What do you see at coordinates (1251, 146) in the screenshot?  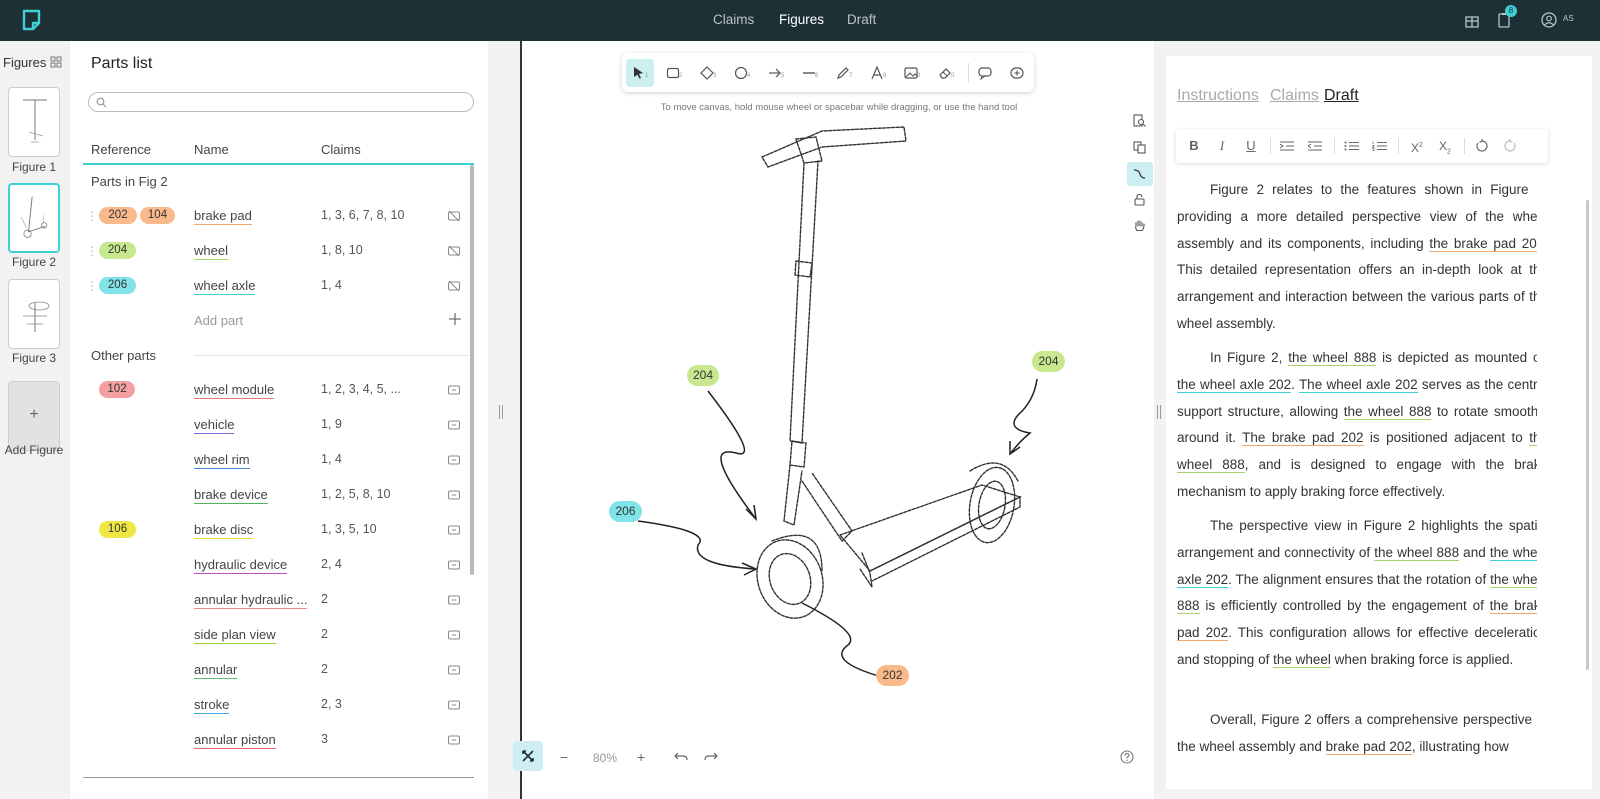 I see `underline-button: U` at bounding box center [1251, 146].